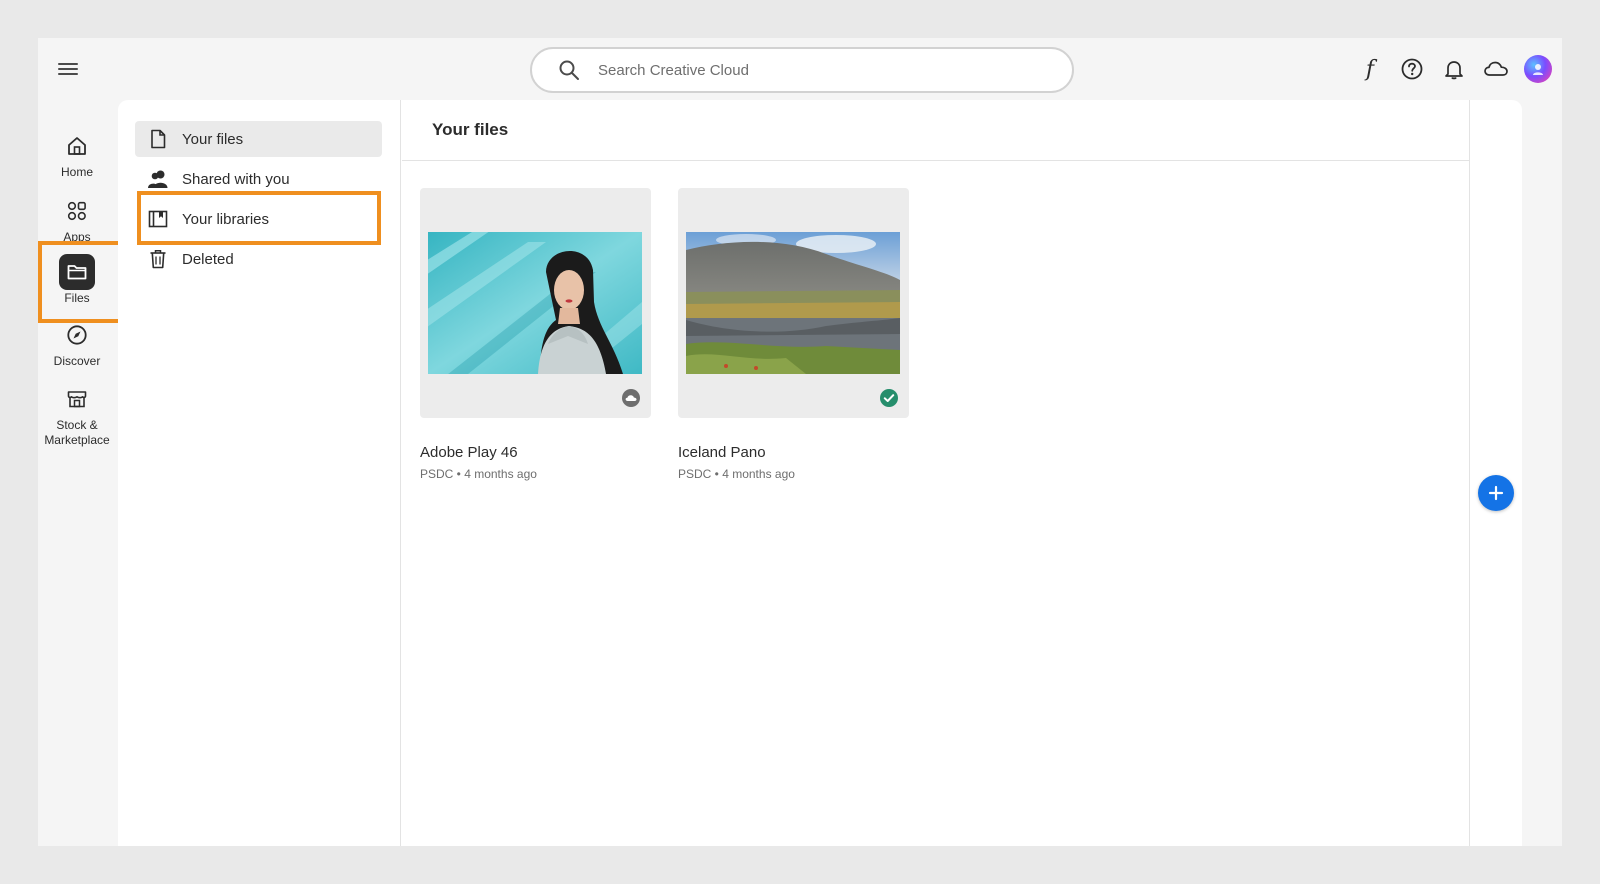 The width and height of the screenshot is (1600, 884). What do you see at coordinates (258, 139) in the screenshot?
I see `nav-item-your-files: Your files` at bounding box center [258, 139].